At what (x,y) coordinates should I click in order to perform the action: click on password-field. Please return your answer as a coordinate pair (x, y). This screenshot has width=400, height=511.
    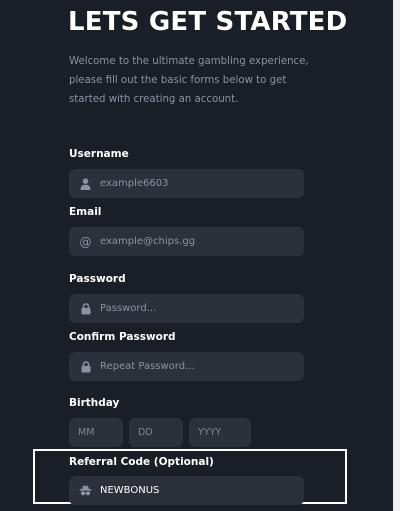
    Looking at the image, I should click on (186, 308).